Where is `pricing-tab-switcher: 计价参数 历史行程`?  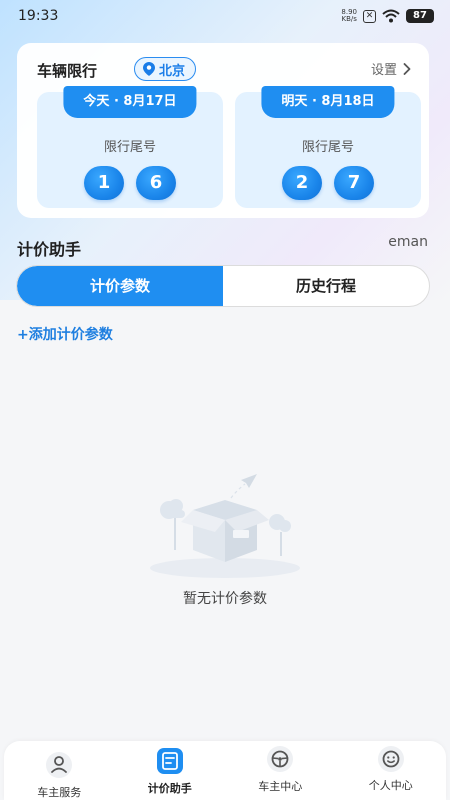
pricing-tab-switcher: 计价参数 历史行程 is located at coordinates (223, 286).